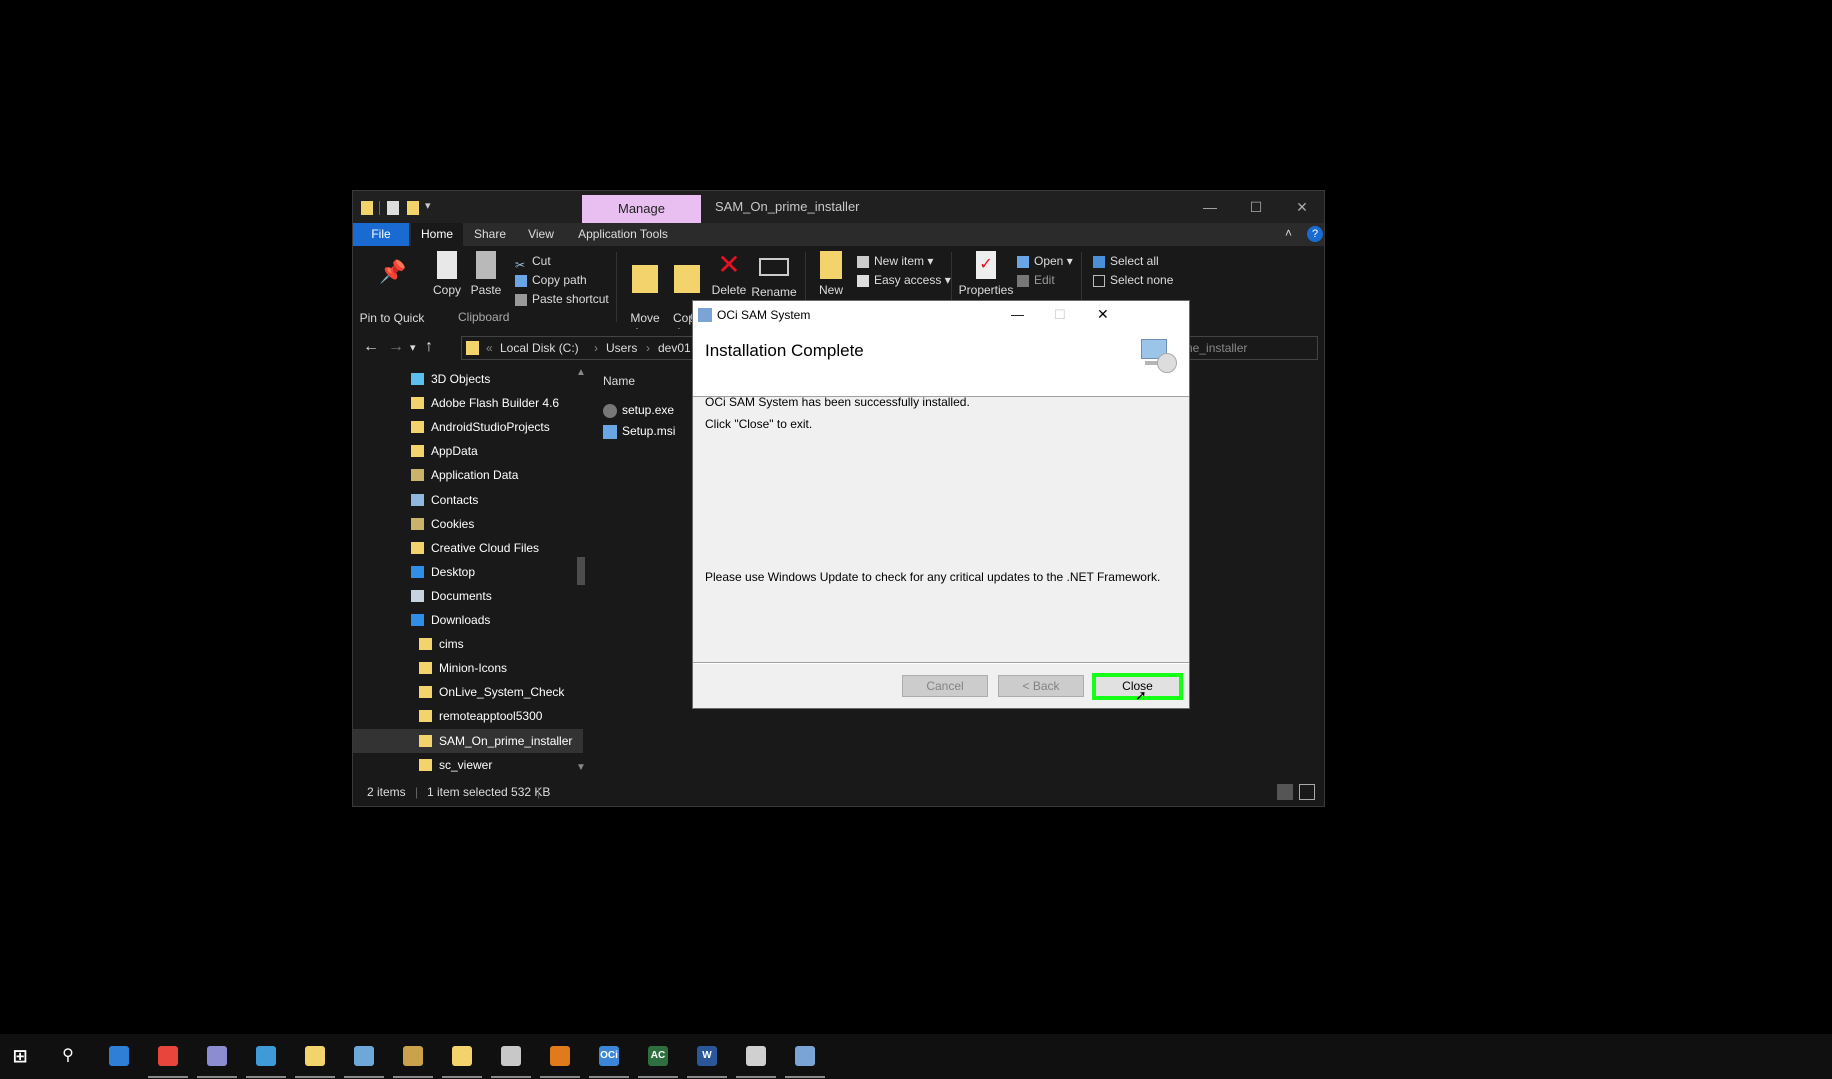  What do you see at coordinates (1041, 686) in the screenshot?
I see `back-button: < Back` at bounding box center [1041, 686].